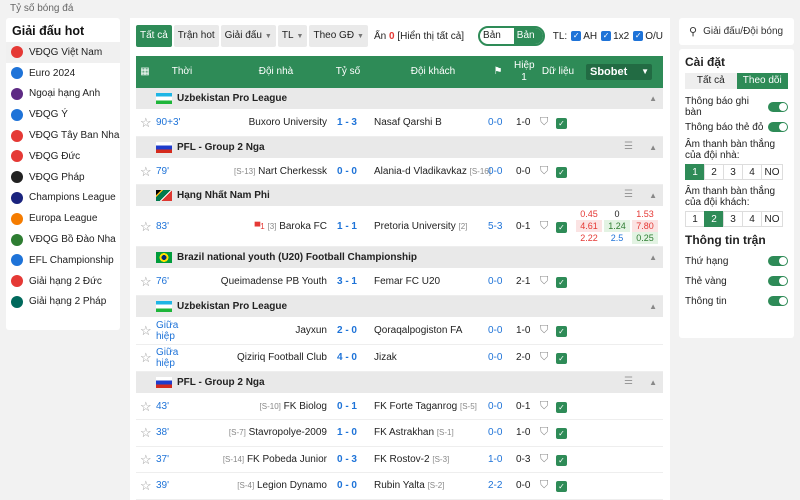 This screenshot has height=500, width=800. Describe the element at coordinates (733, 172) in the screenshot. I see `sound-option: 3` at that location.